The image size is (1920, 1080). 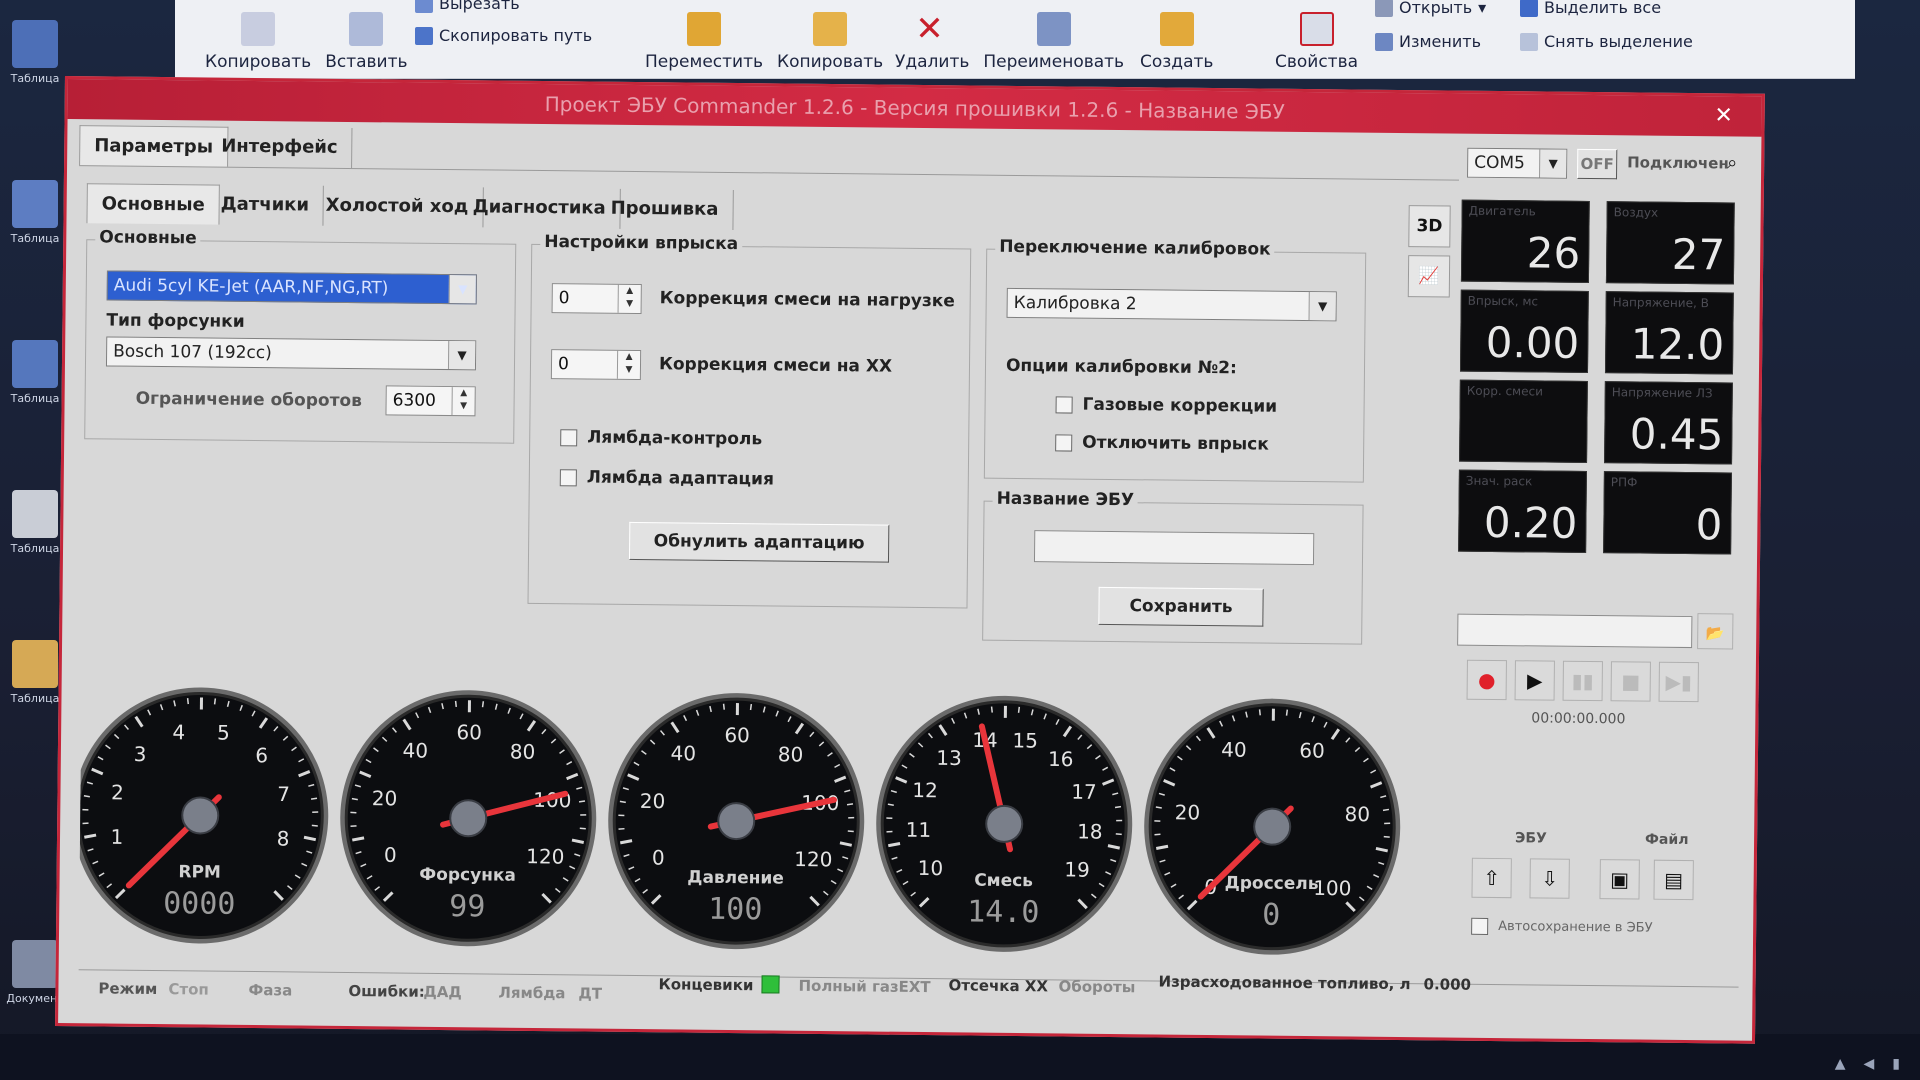 I want to click on gauge-tick-label: 1, so click(x=116, y=837).